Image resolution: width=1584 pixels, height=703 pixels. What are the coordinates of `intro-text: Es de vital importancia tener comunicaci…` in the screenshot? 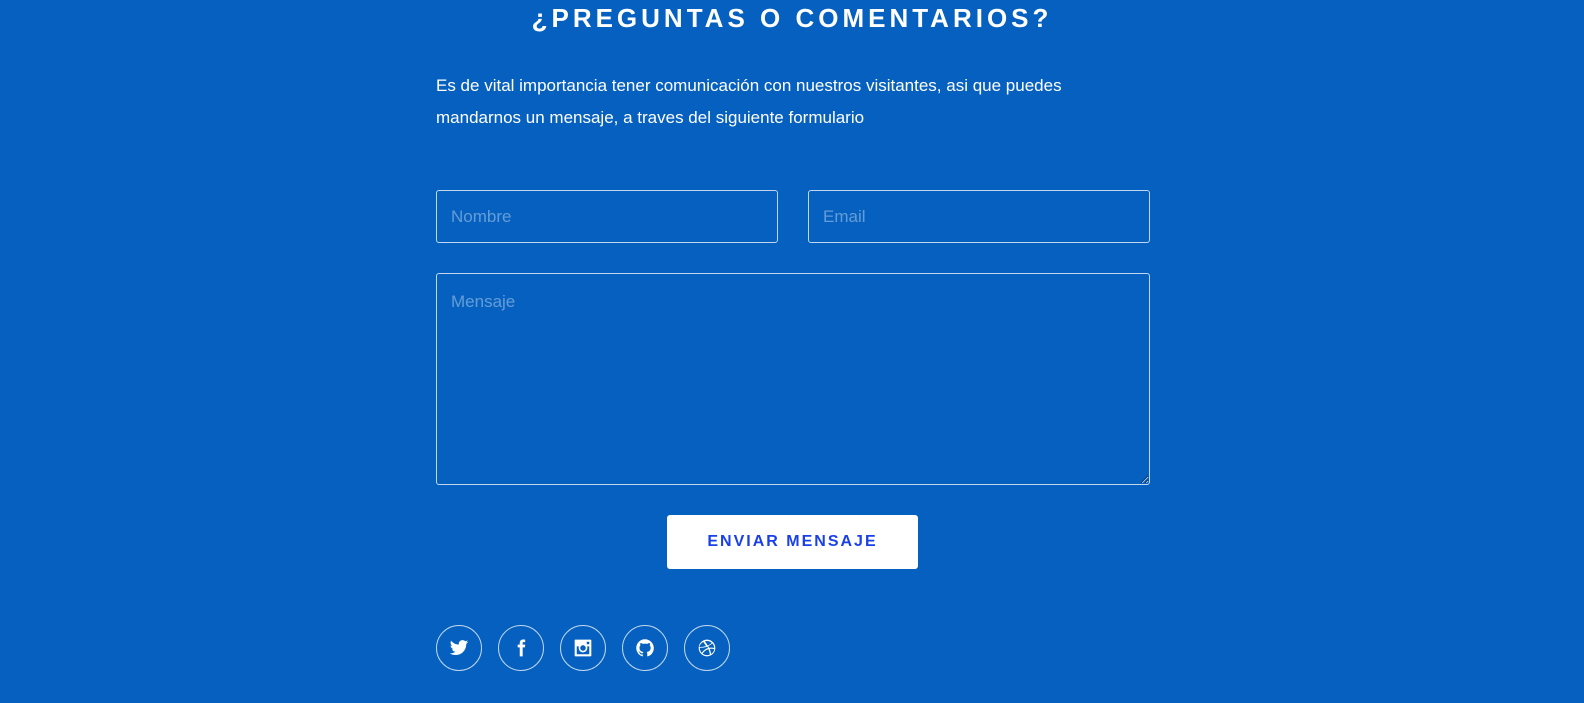 It's located at (749, 101).